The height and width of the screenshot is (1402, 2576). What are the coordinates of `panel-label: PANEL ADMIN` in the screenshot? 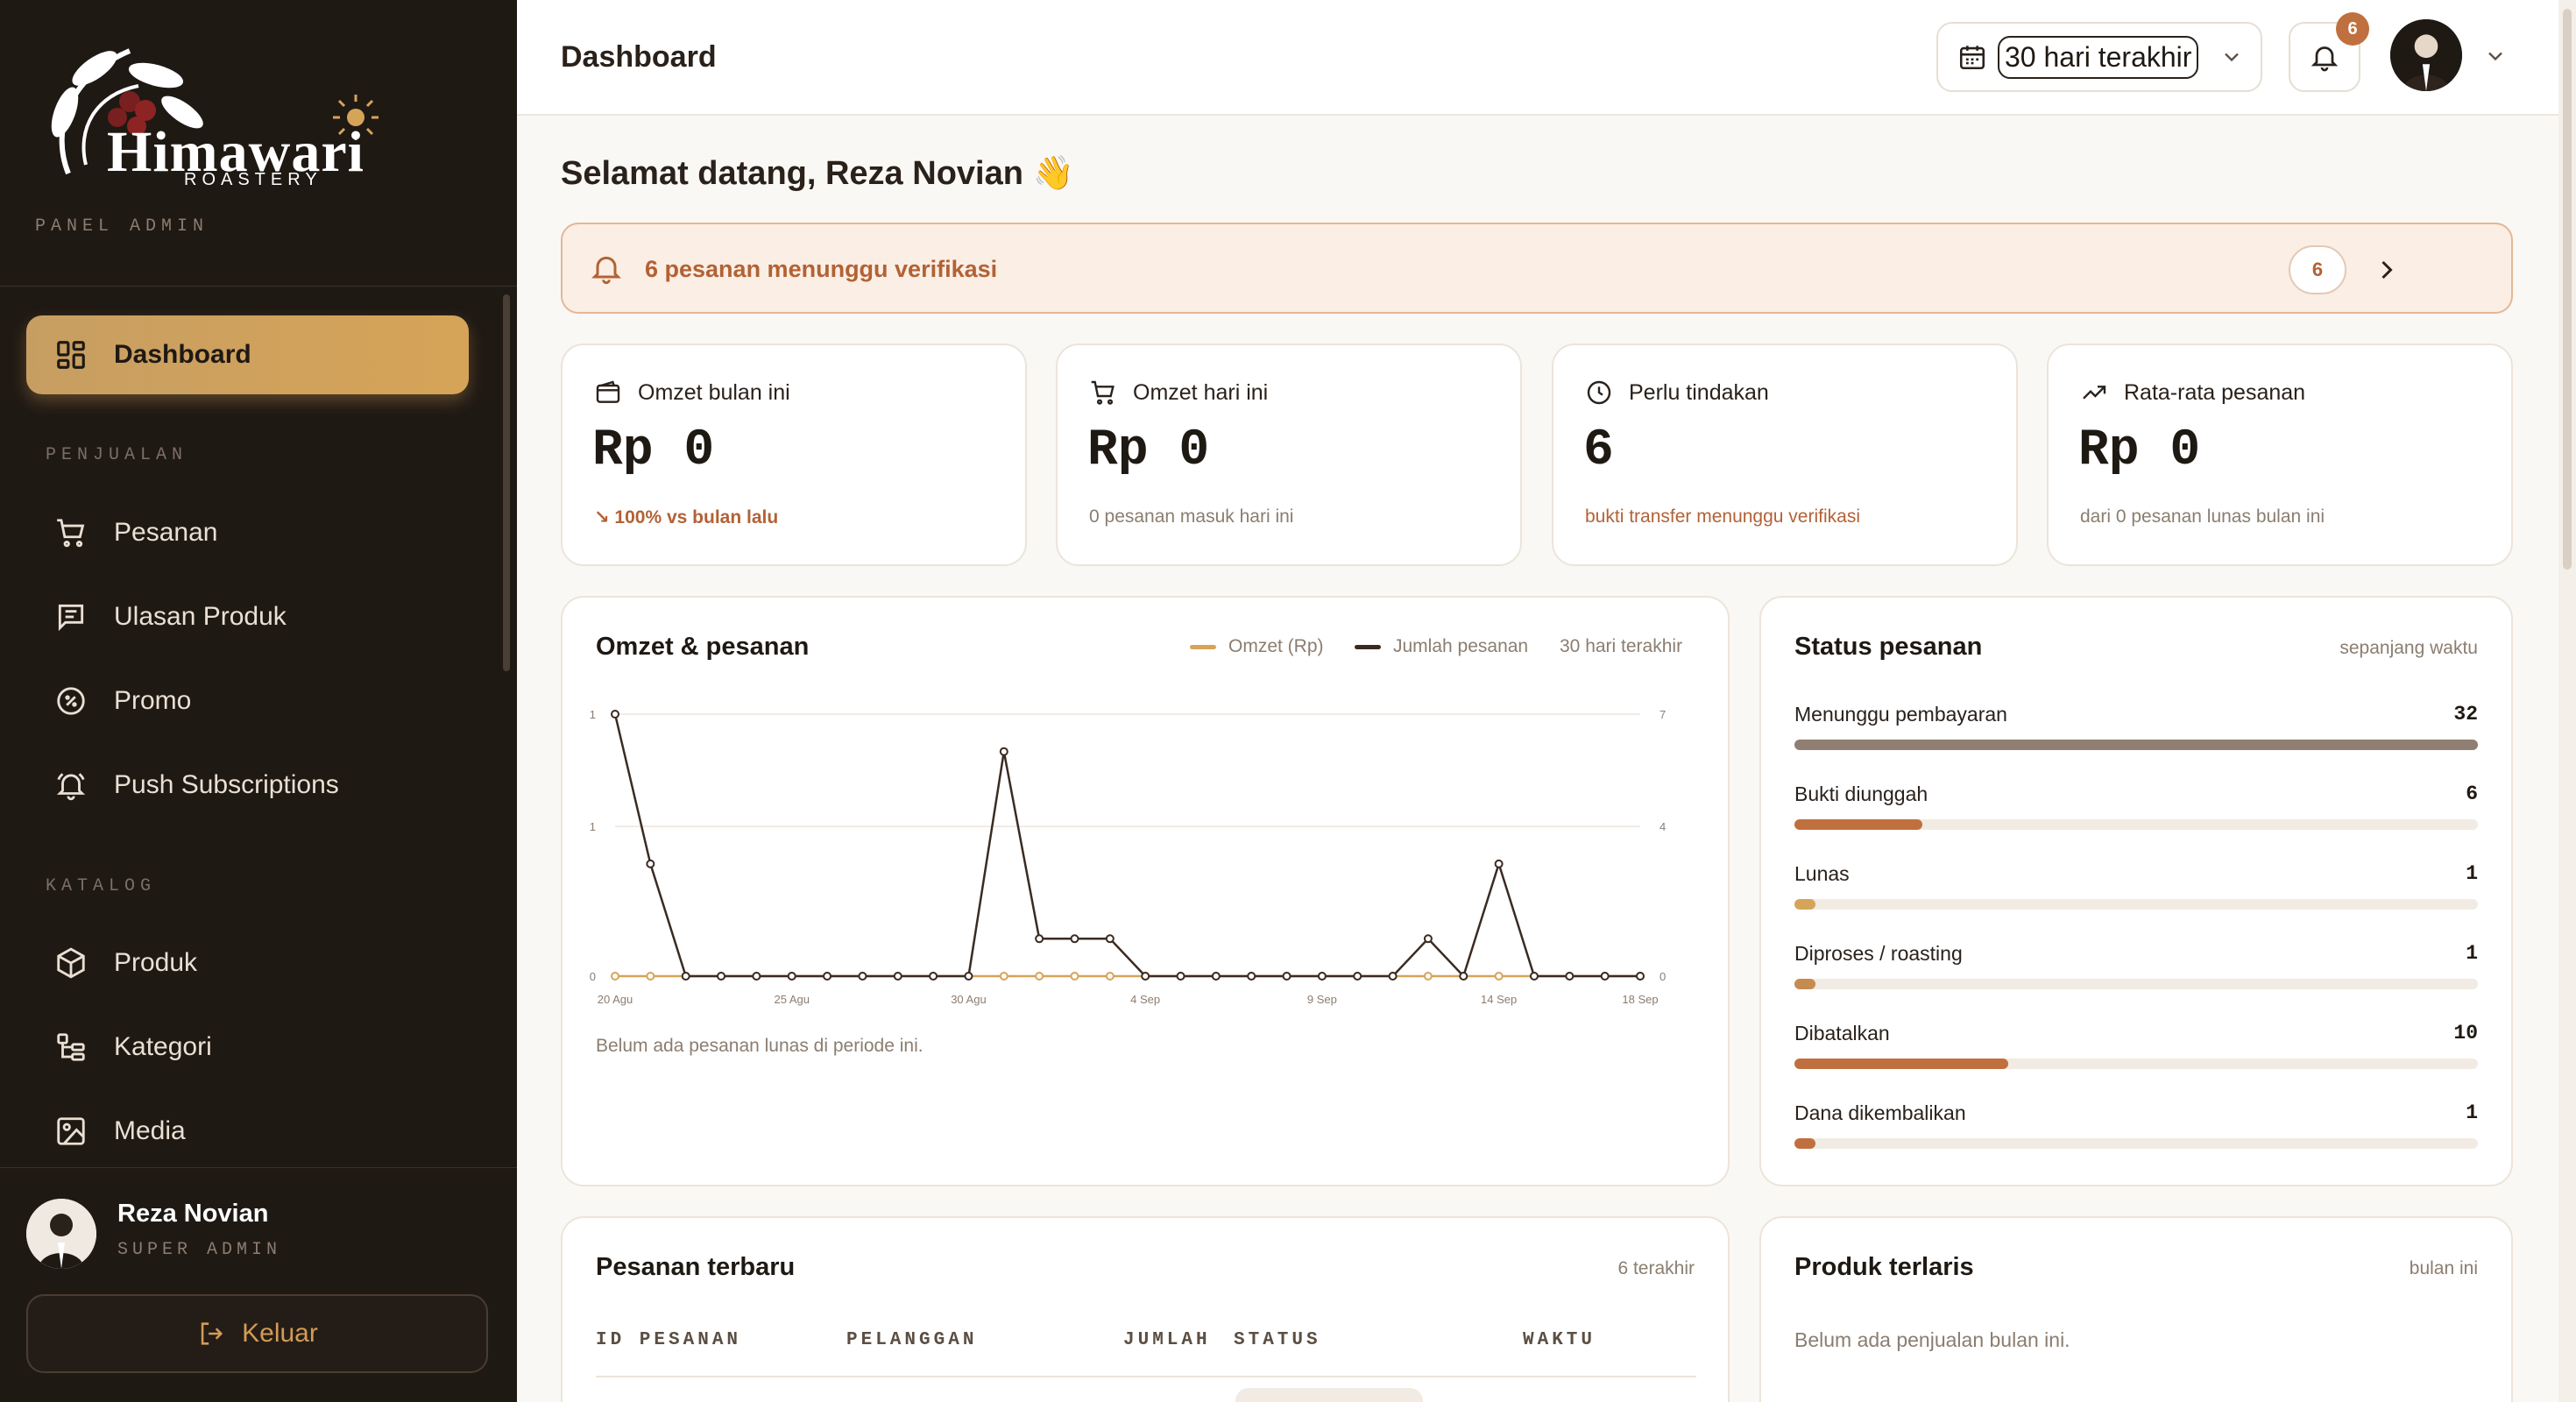 It's located at (122, 227).